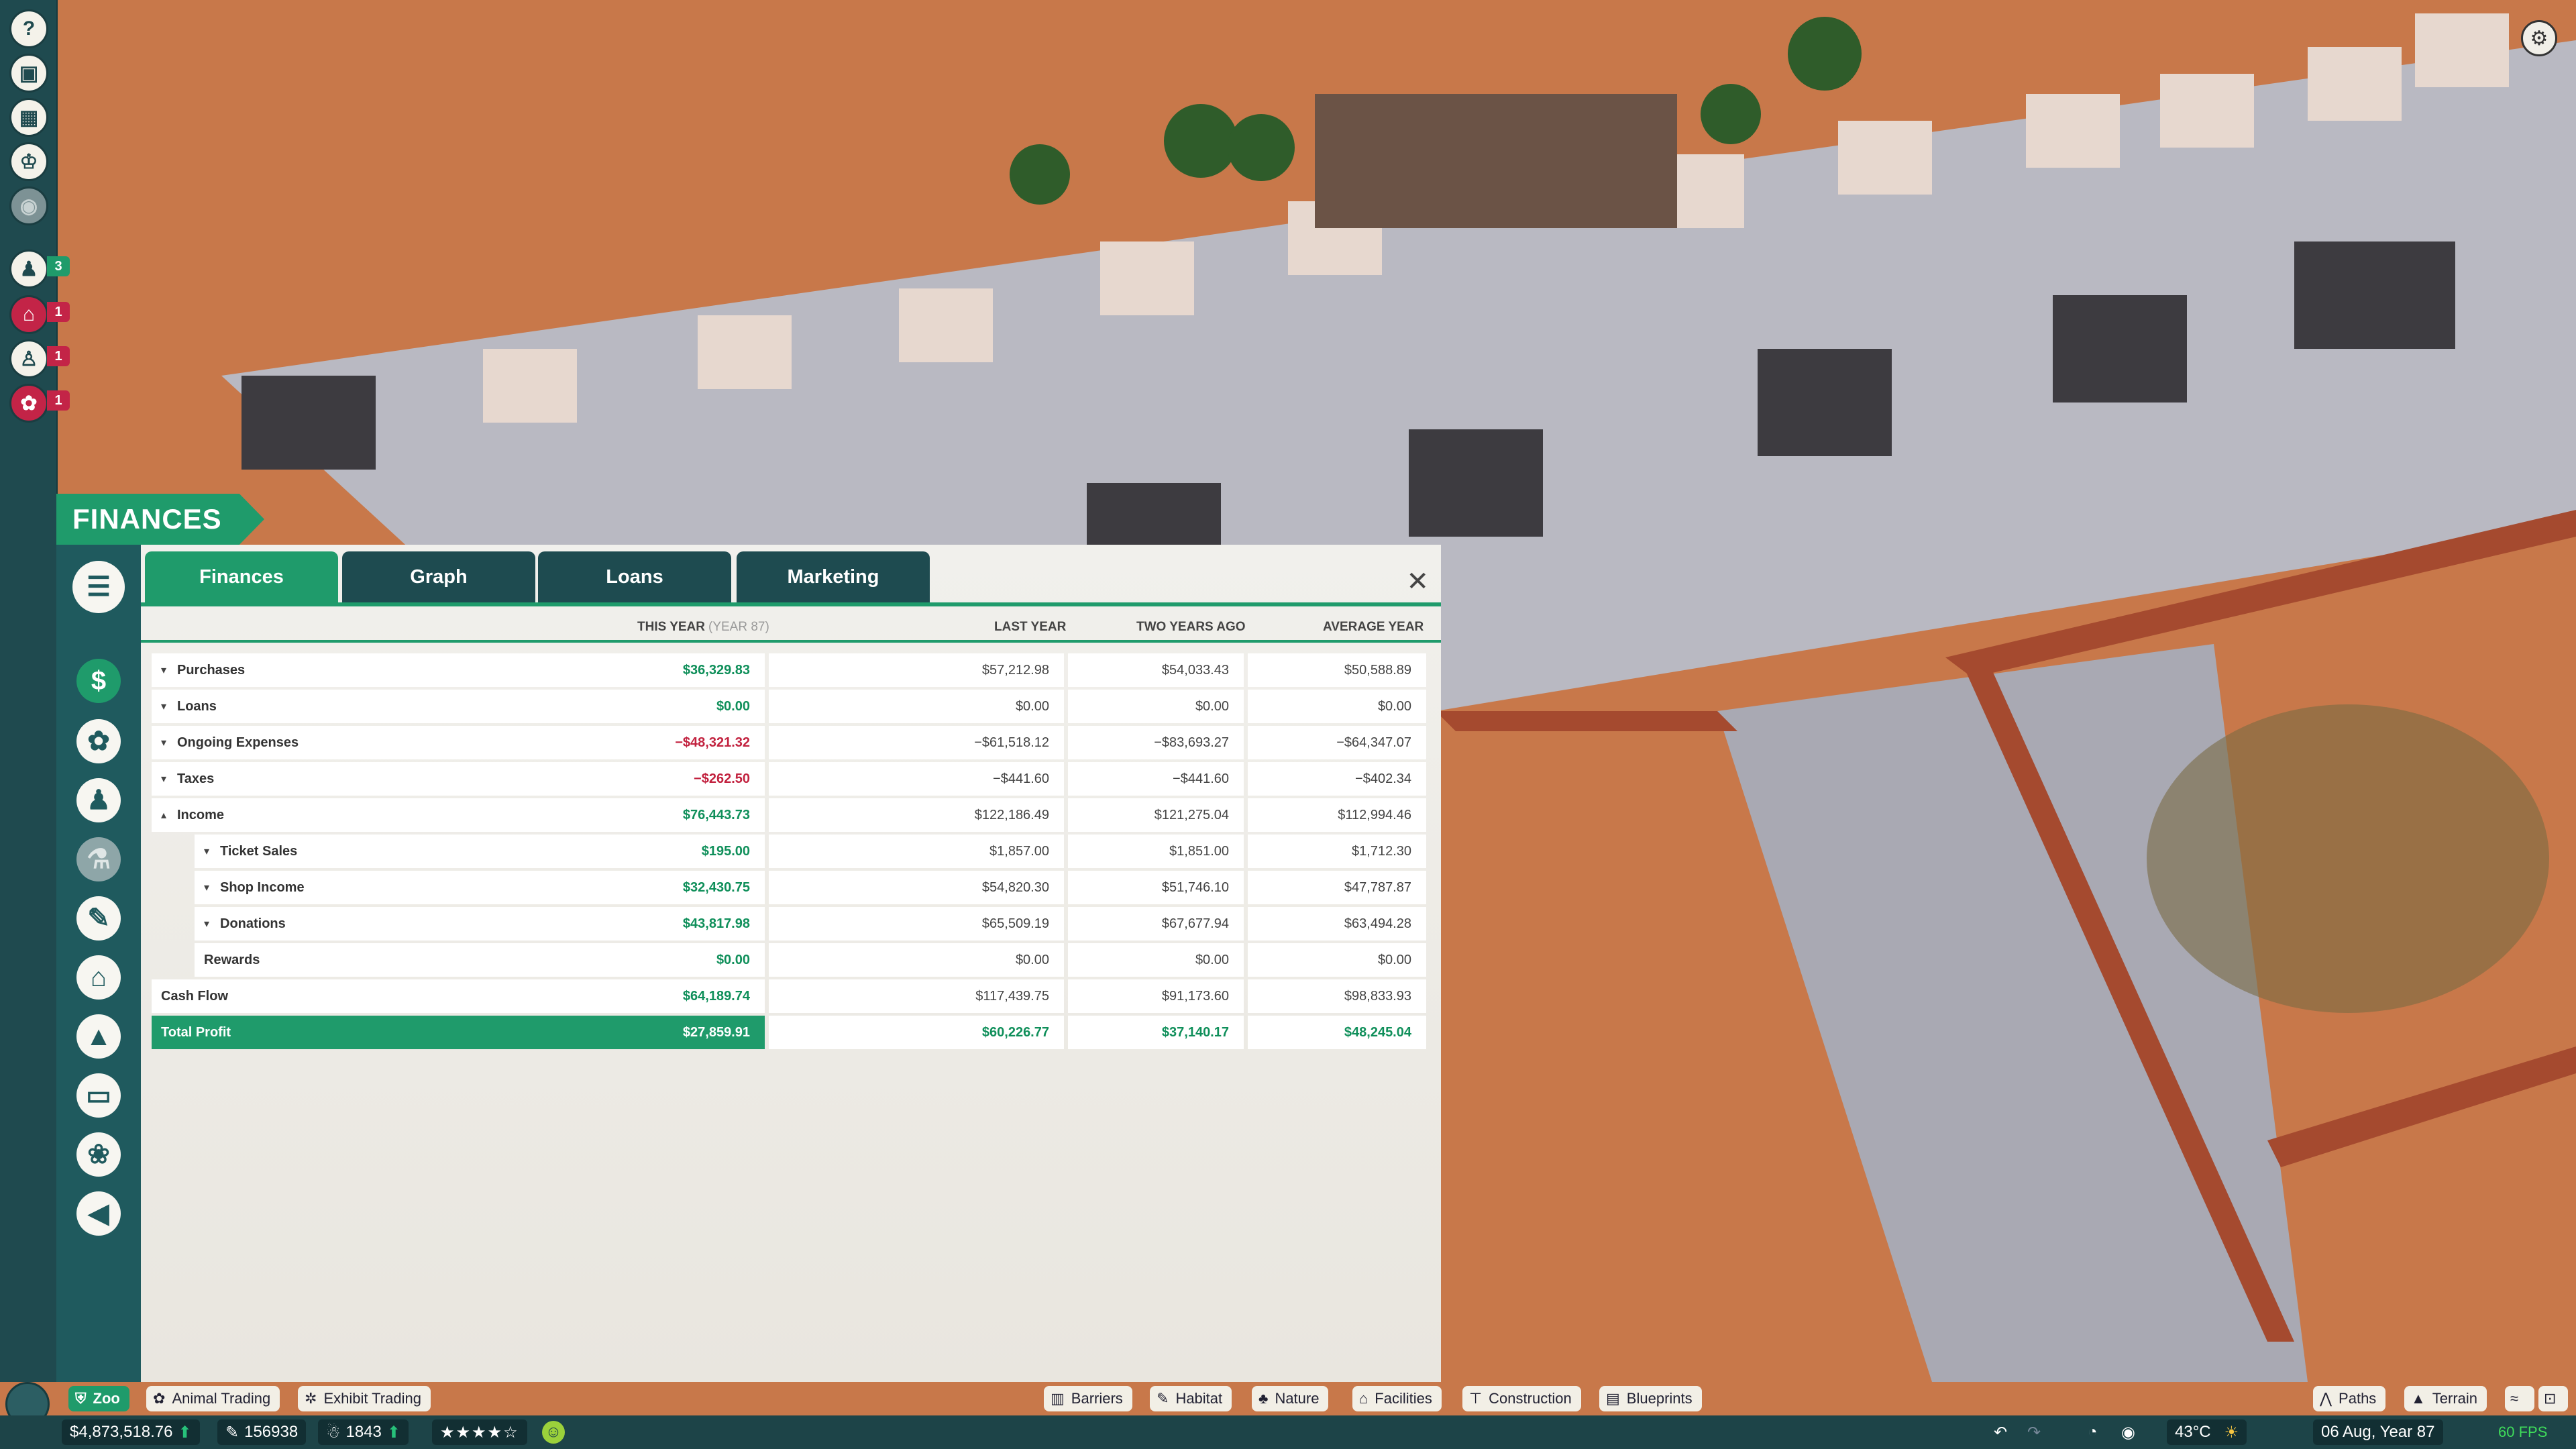  Describe the element at coordinates (28, 73) in the screenshot. I see `guidebook-icon: ▣` at that location.